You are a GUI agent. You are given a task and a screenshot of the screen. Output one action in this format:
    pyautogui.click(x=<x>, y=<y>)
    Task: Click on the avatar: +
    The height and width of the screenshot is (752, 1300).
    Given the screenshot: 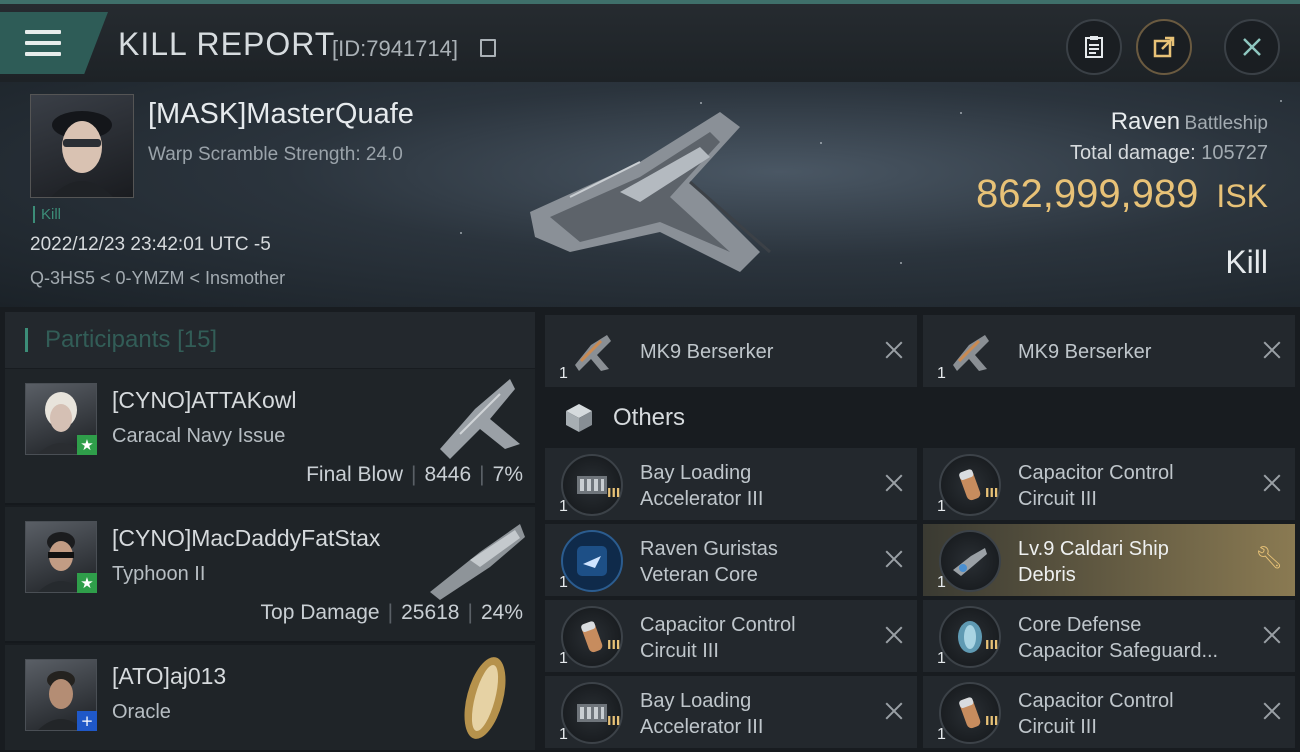 What is the action you would take?
    pyautogui.click(x=61, y=695)
    